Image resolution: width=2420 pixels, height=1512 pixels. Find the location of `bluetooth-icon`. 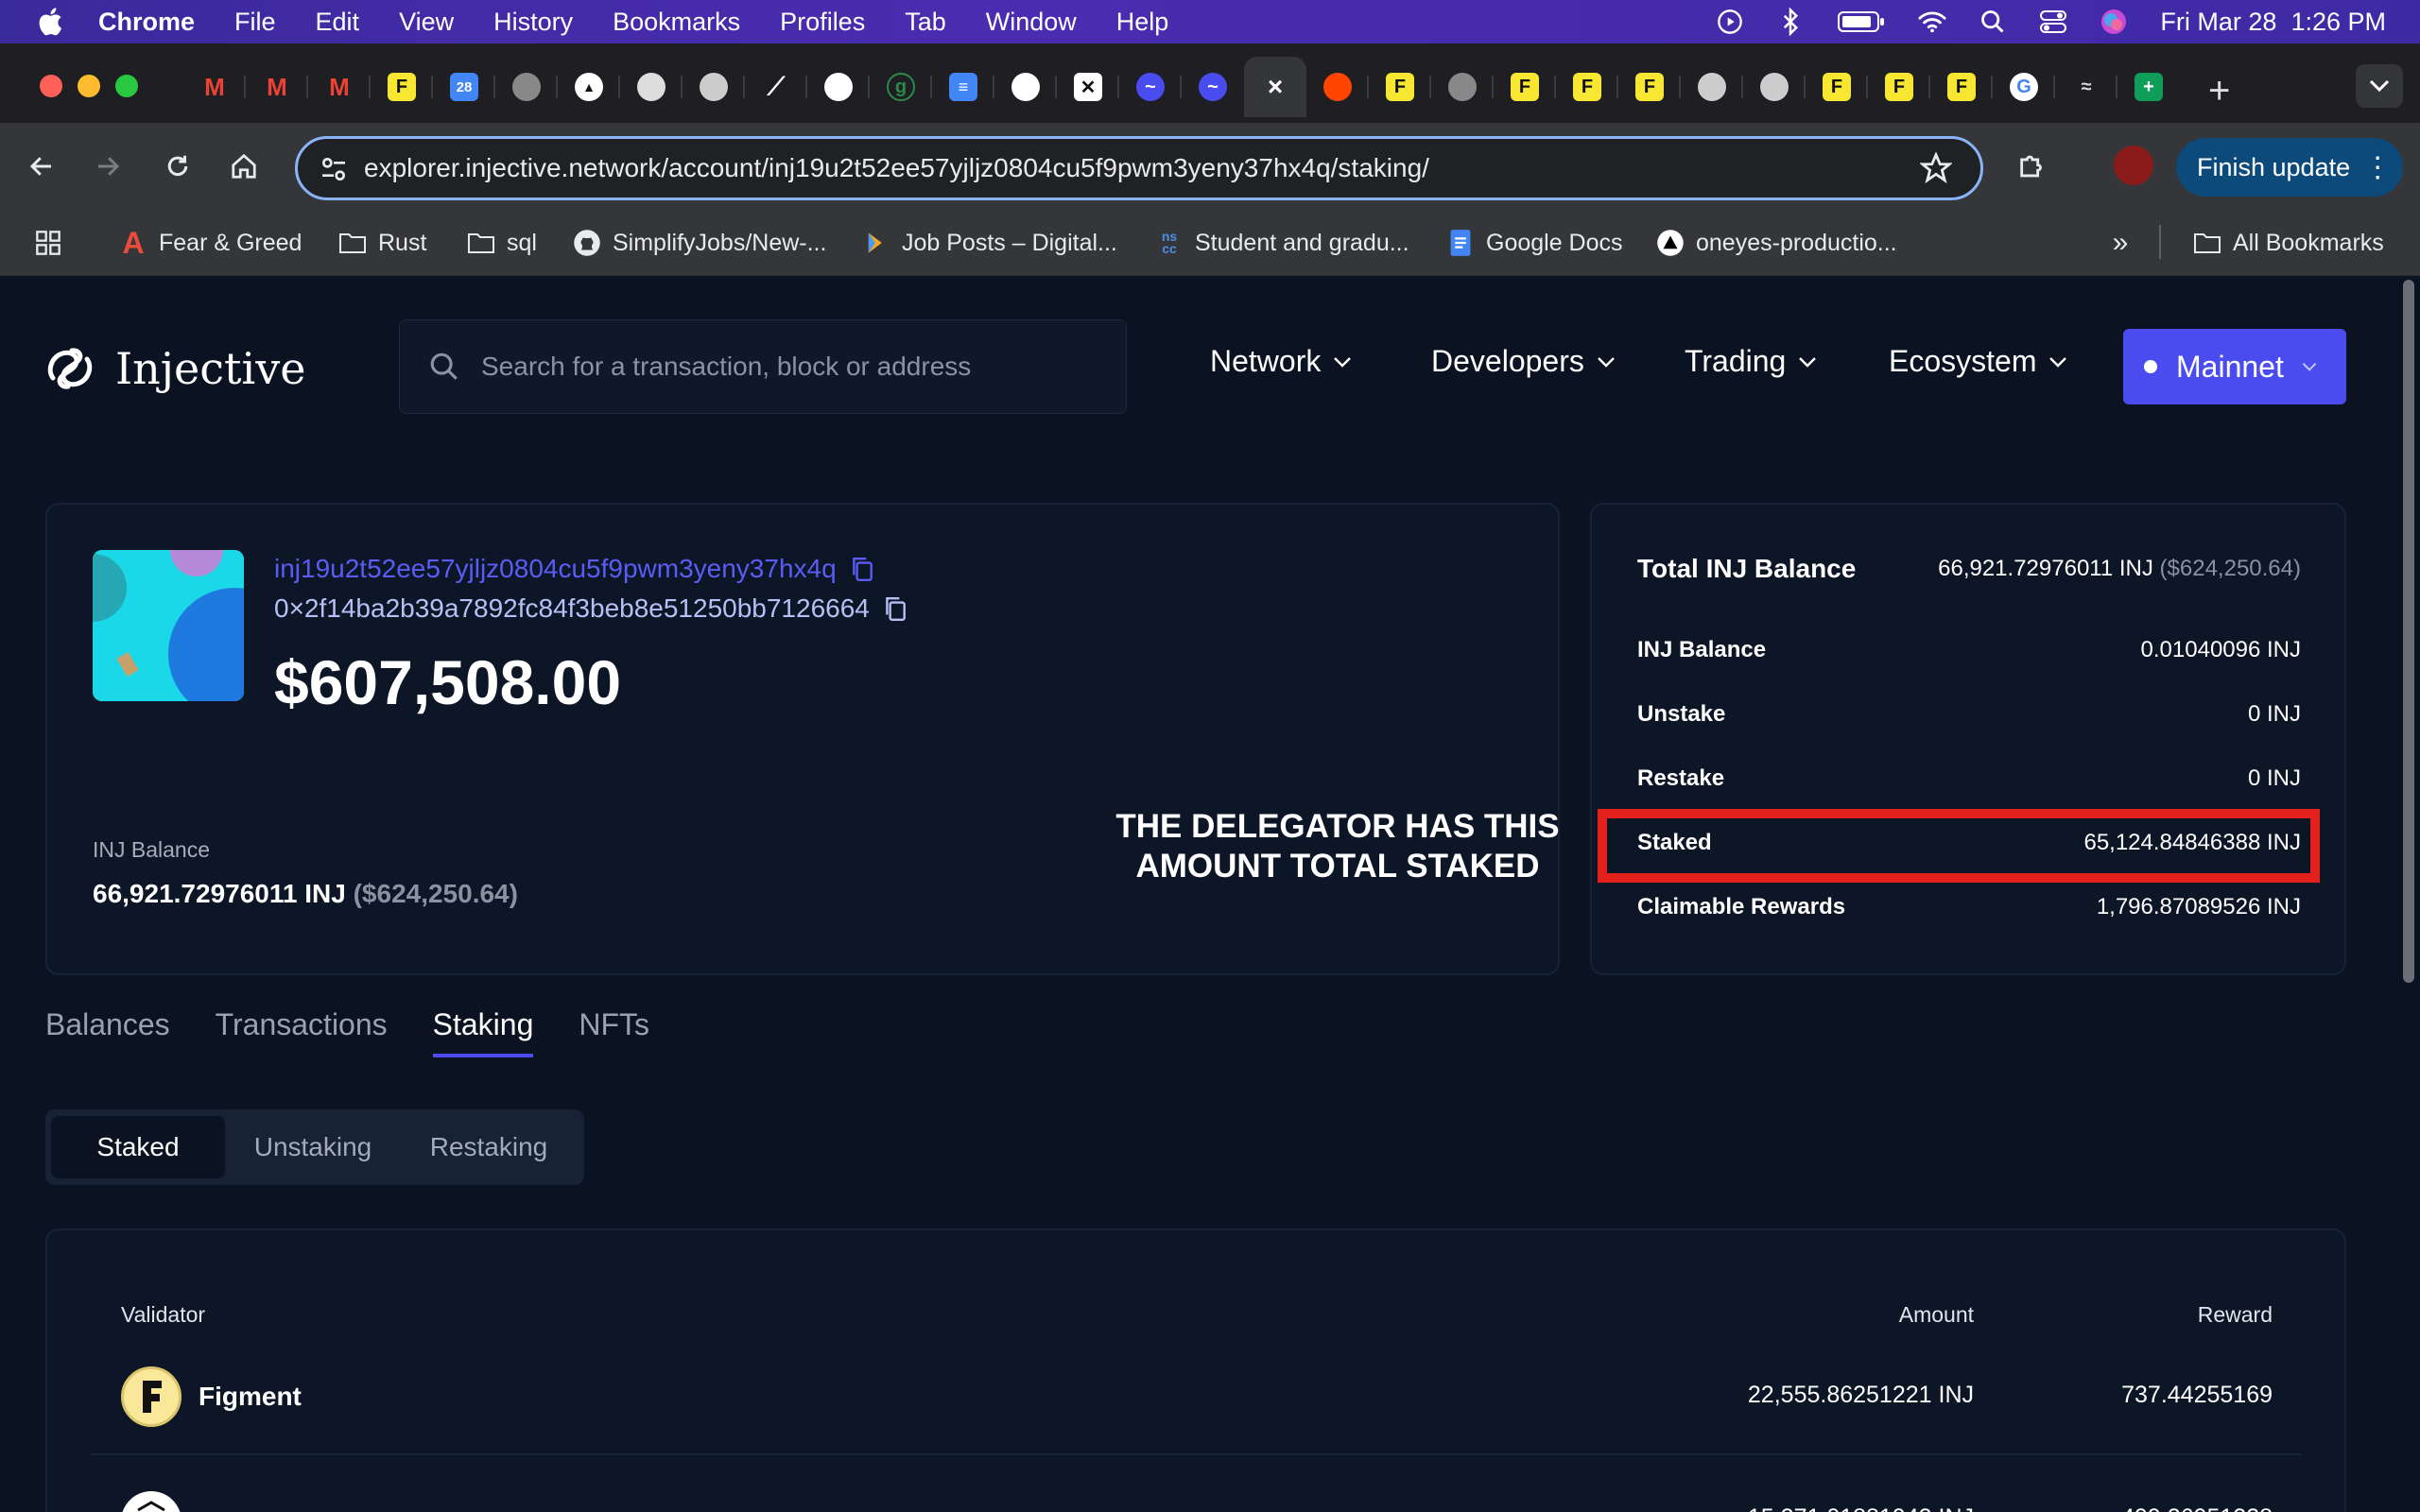

bluetooth-icon is located at coordinates (1790, 22).